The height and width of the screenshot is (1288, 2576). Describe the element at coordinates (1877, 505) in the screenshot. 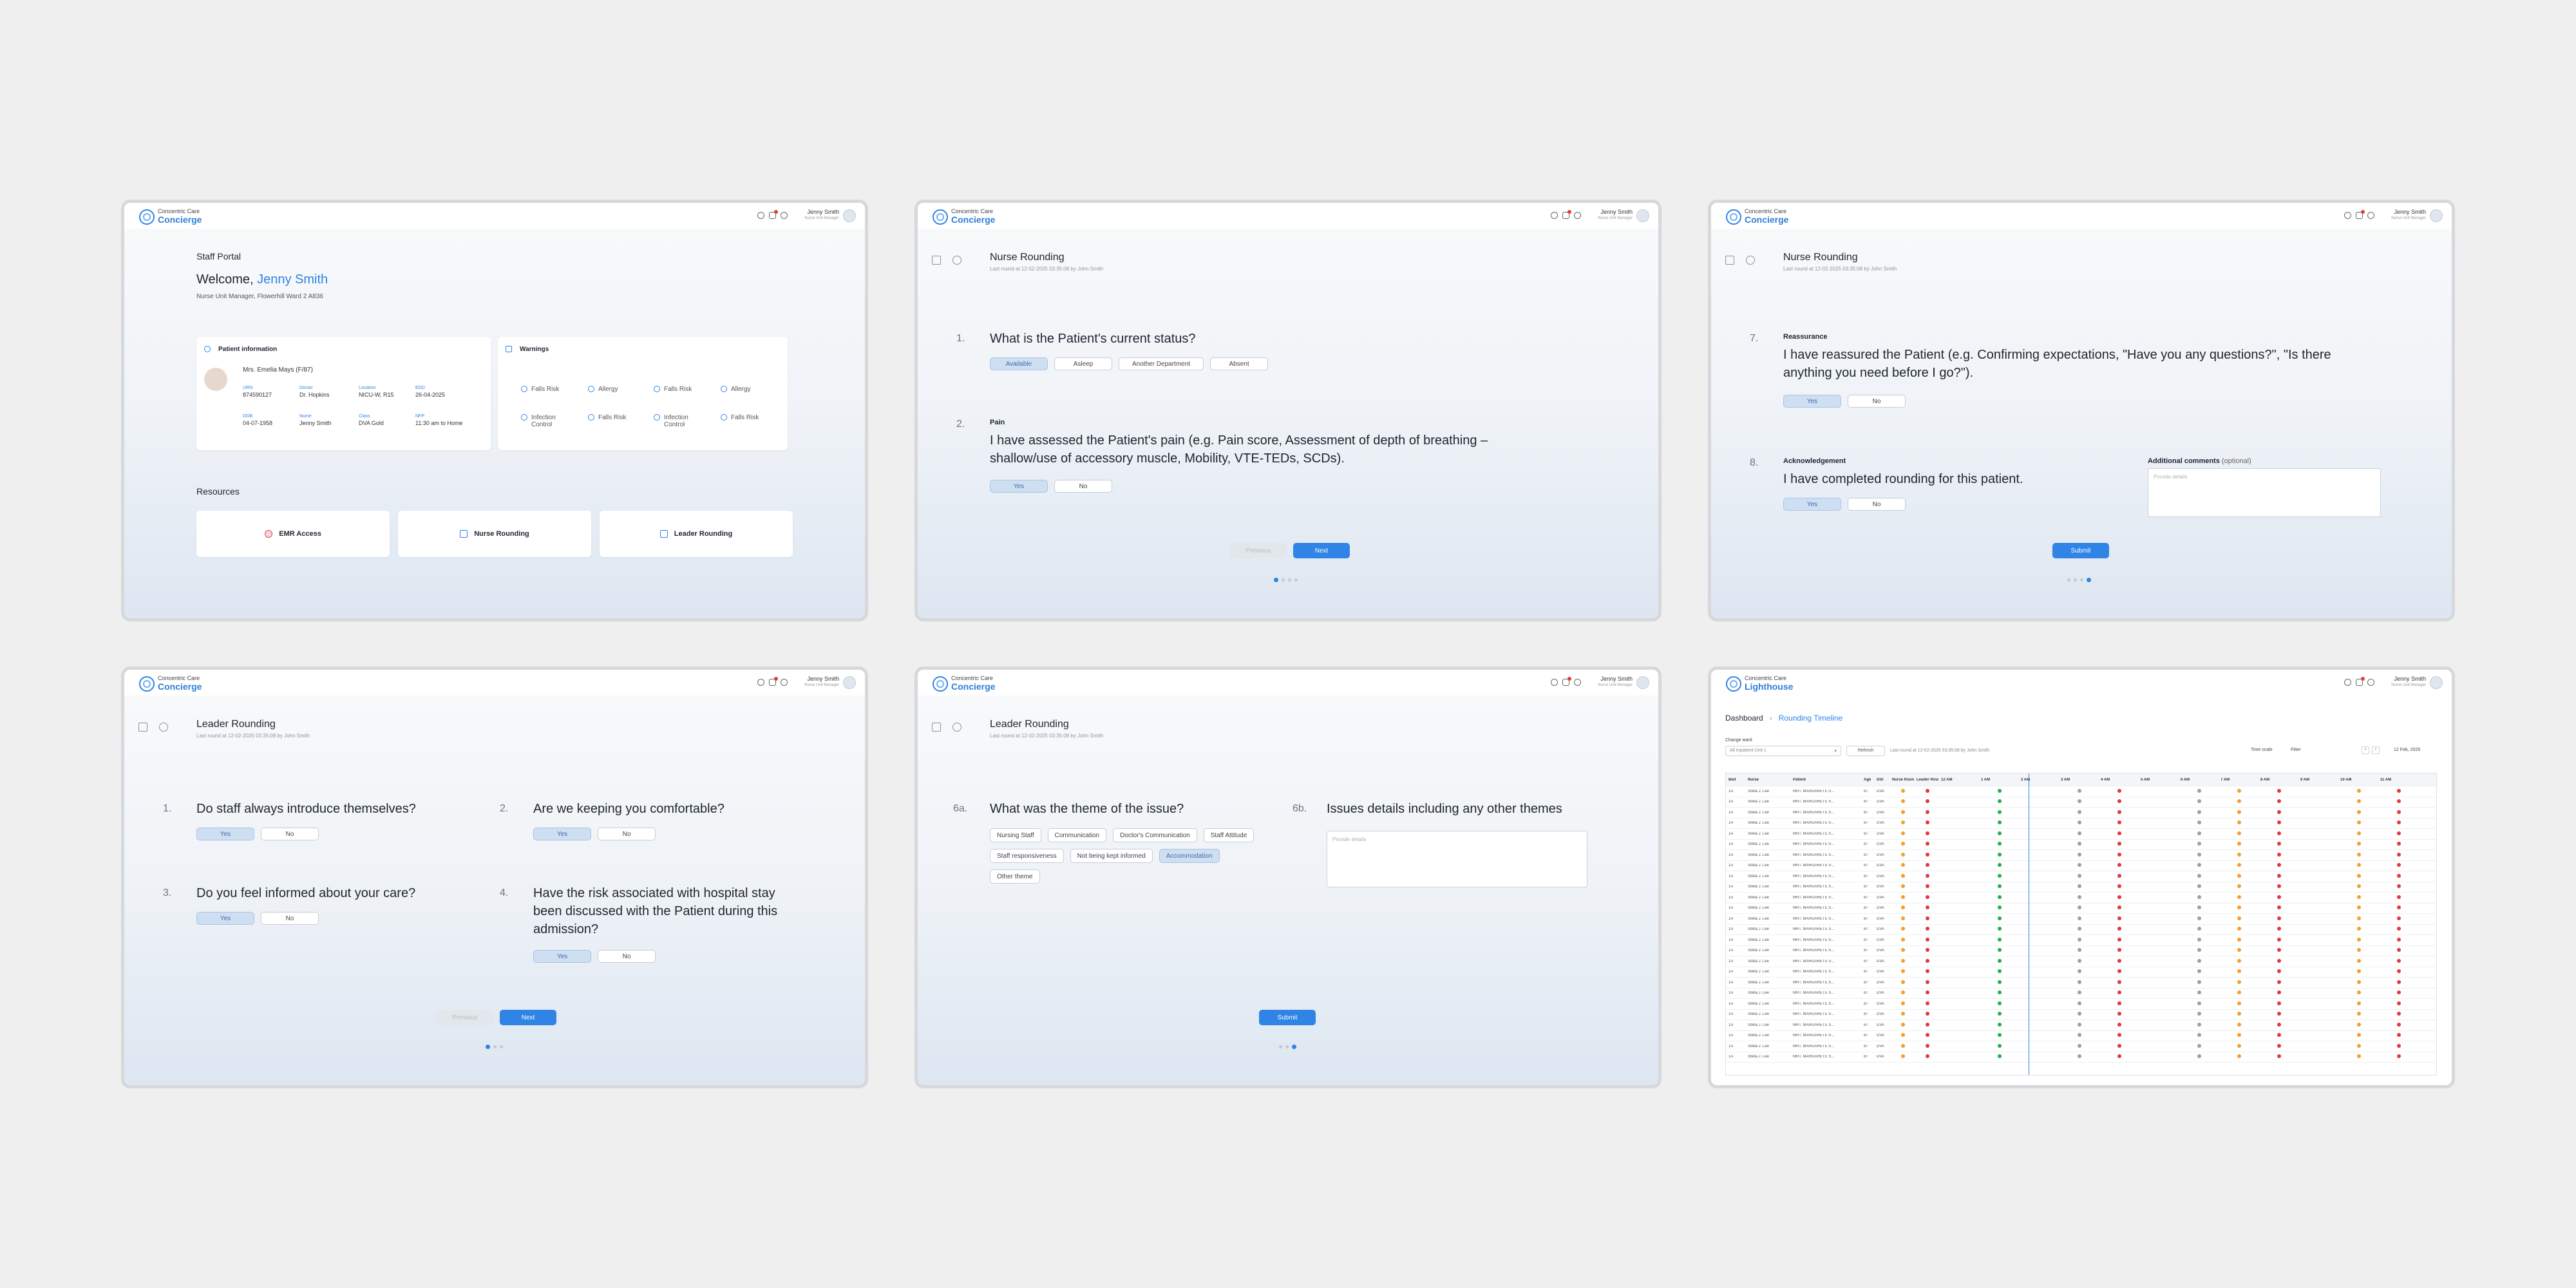

I see `no-button: No` at that location.